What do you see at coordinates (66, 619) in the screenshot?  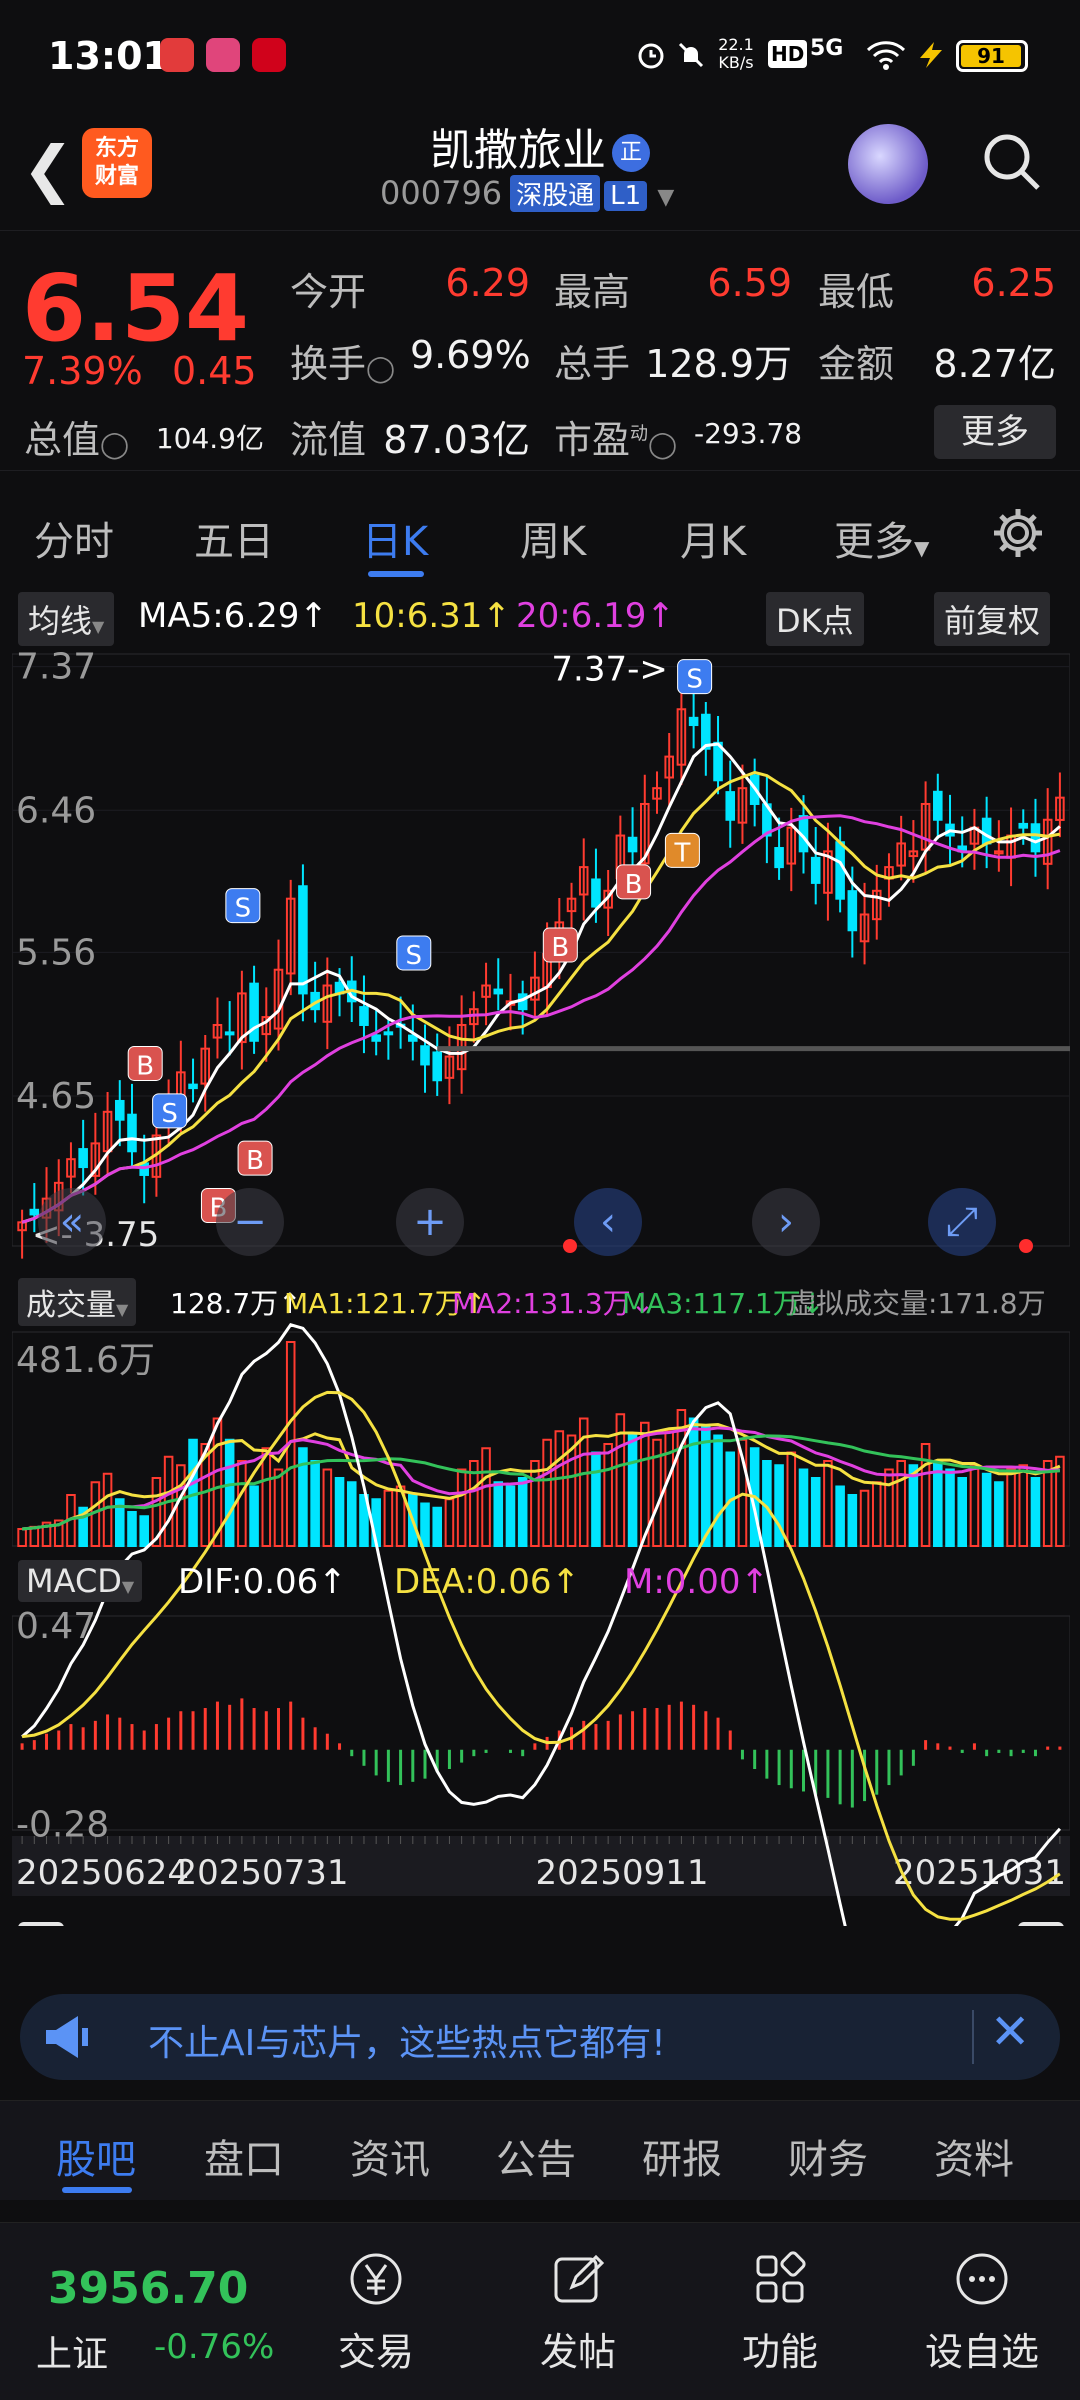 I see `ma-selector: 均线▼` at bounding box center [66, 619].